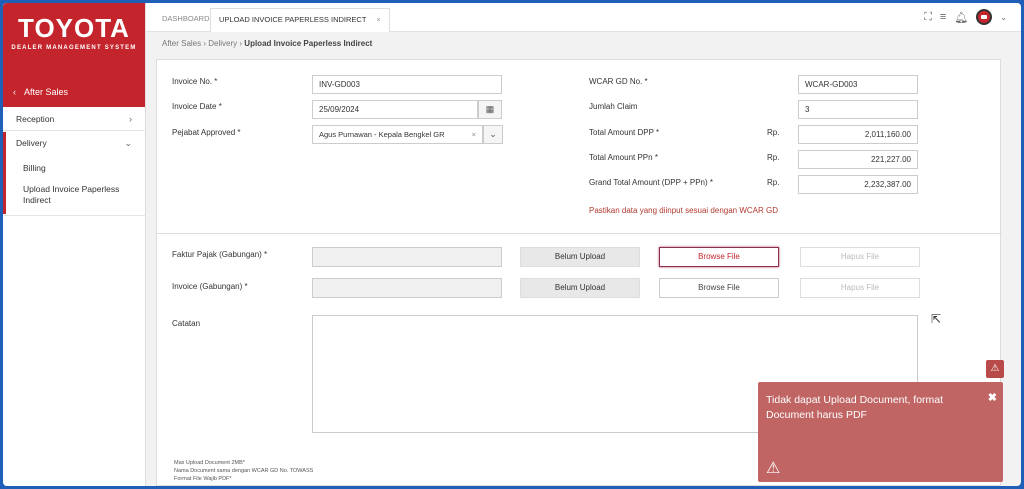  What do you see at coordinates (773, 182) in the screenshot?
I see `grand-total-currency: Rp.` at bounding box center [773, 182].